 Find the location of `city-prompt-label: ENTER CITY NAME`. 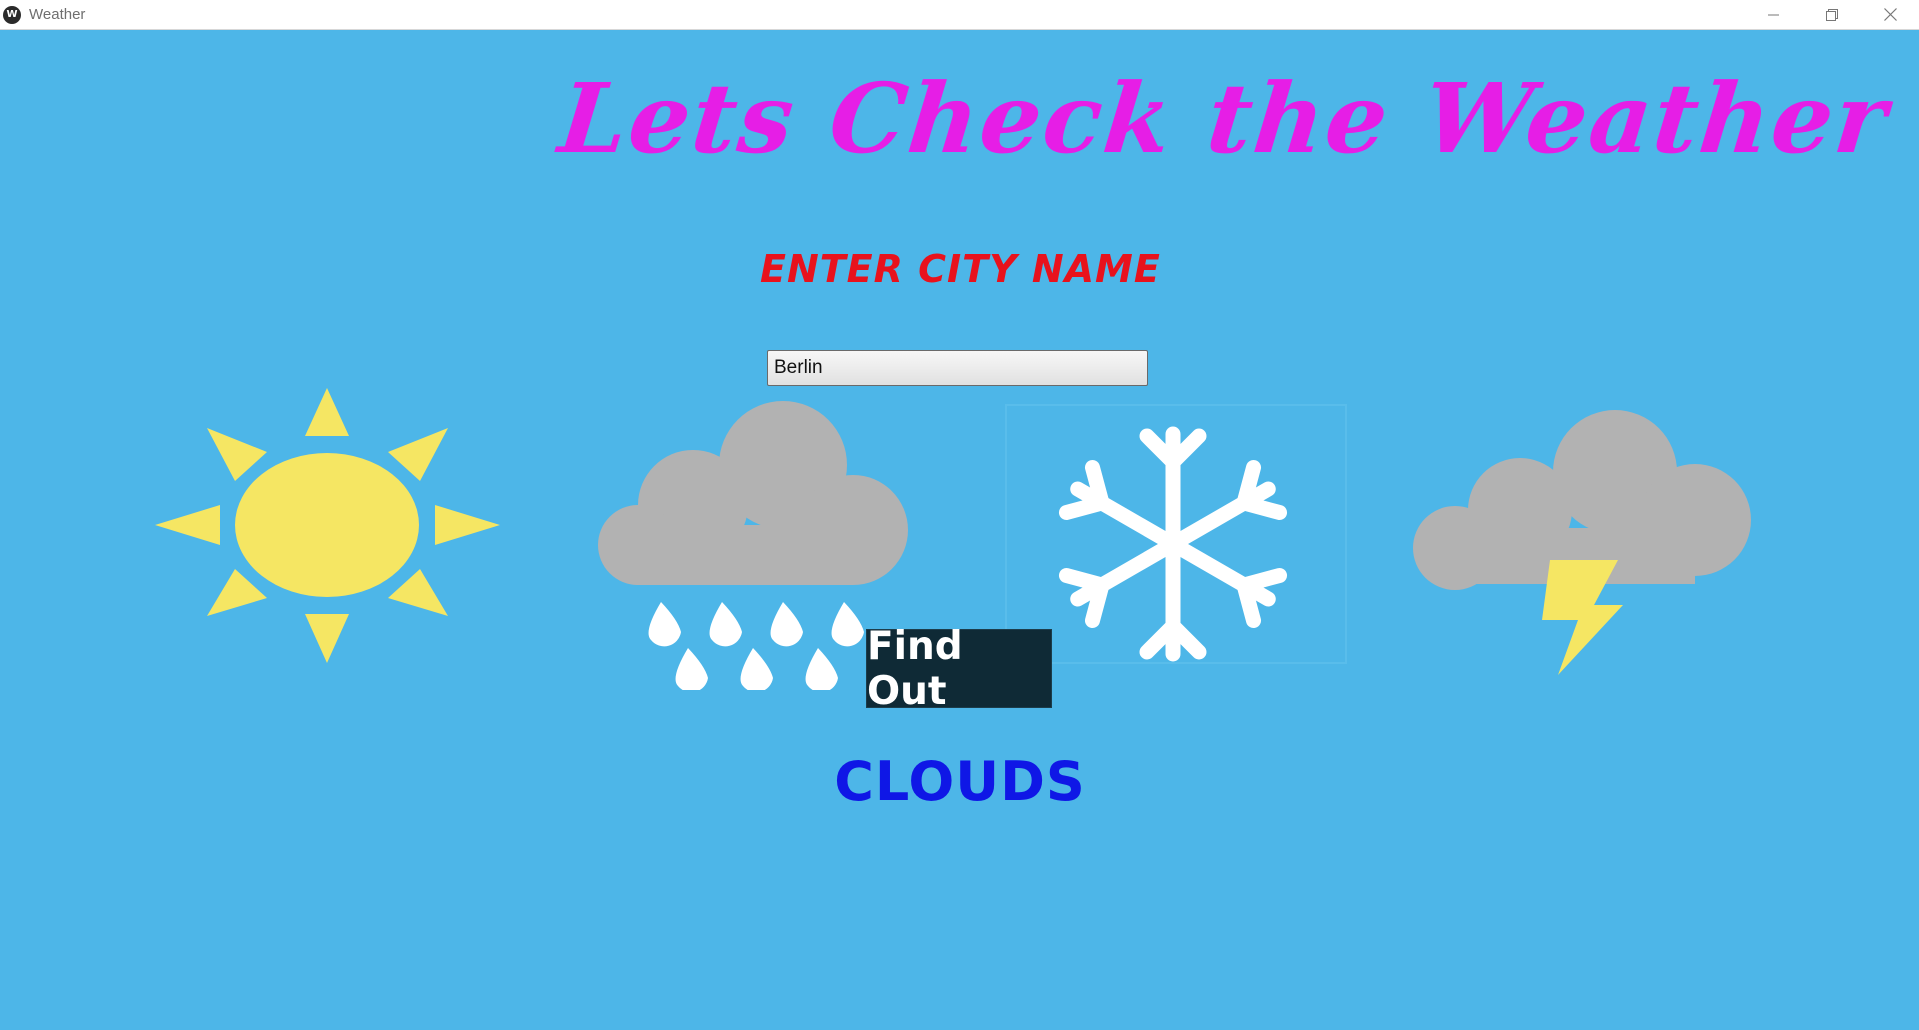

city-prompt-label: ENTER CITY NAME is located at coordinates (960, 269).